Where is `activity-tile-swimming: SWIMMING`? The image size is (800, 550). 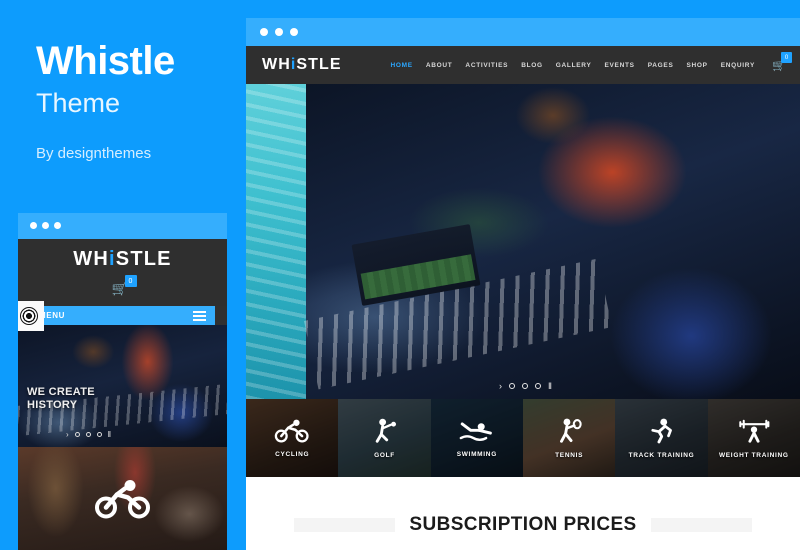 activity-tile-swimming: SWIMMING is located at coordinates (476, 438).